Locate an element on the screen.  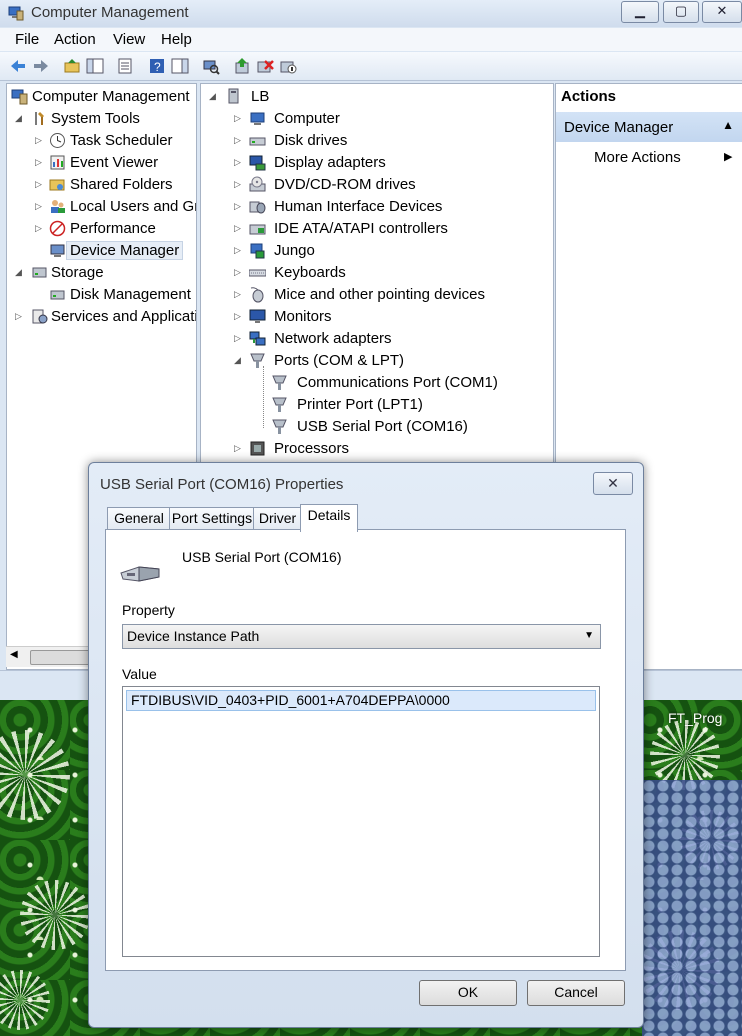
tree-item-label: Computer Management is located at coordinates (111, 96).